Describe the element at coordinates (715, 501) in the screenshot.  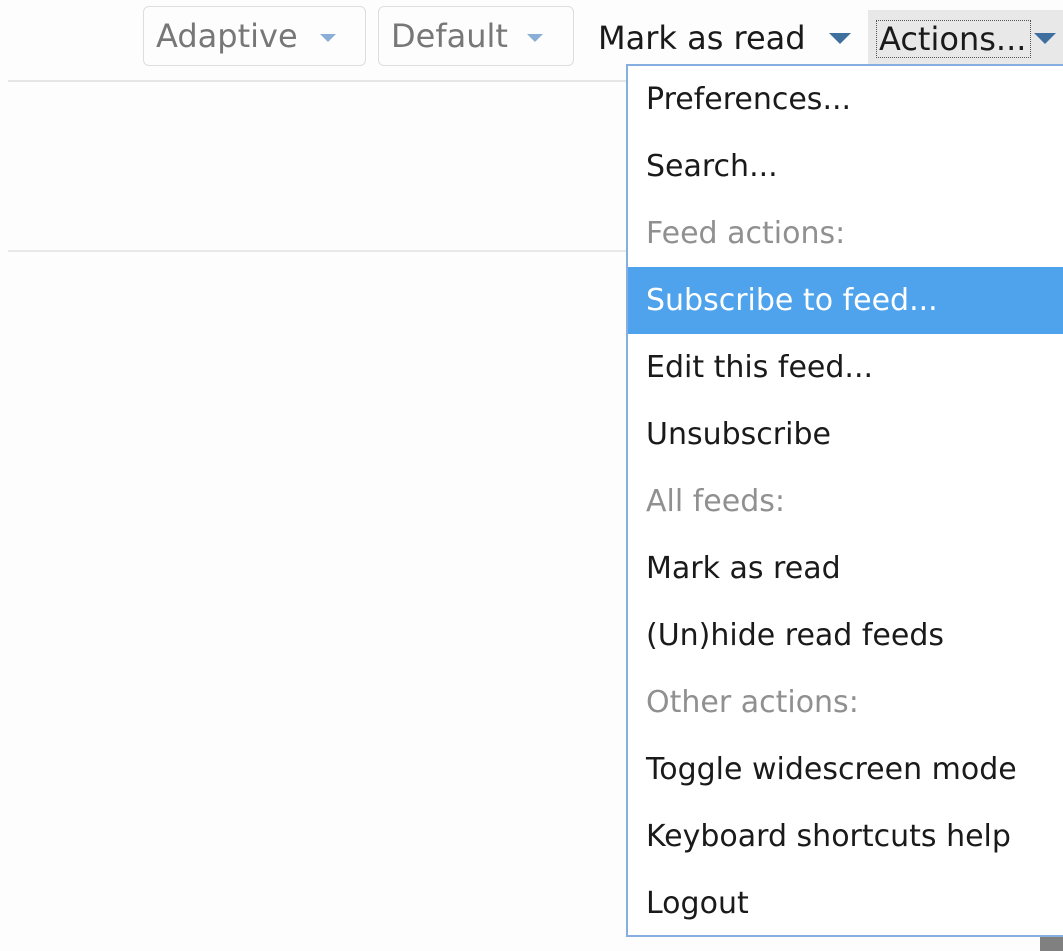
I see `menu-heading-all-feeds: All feeds:` at that location.